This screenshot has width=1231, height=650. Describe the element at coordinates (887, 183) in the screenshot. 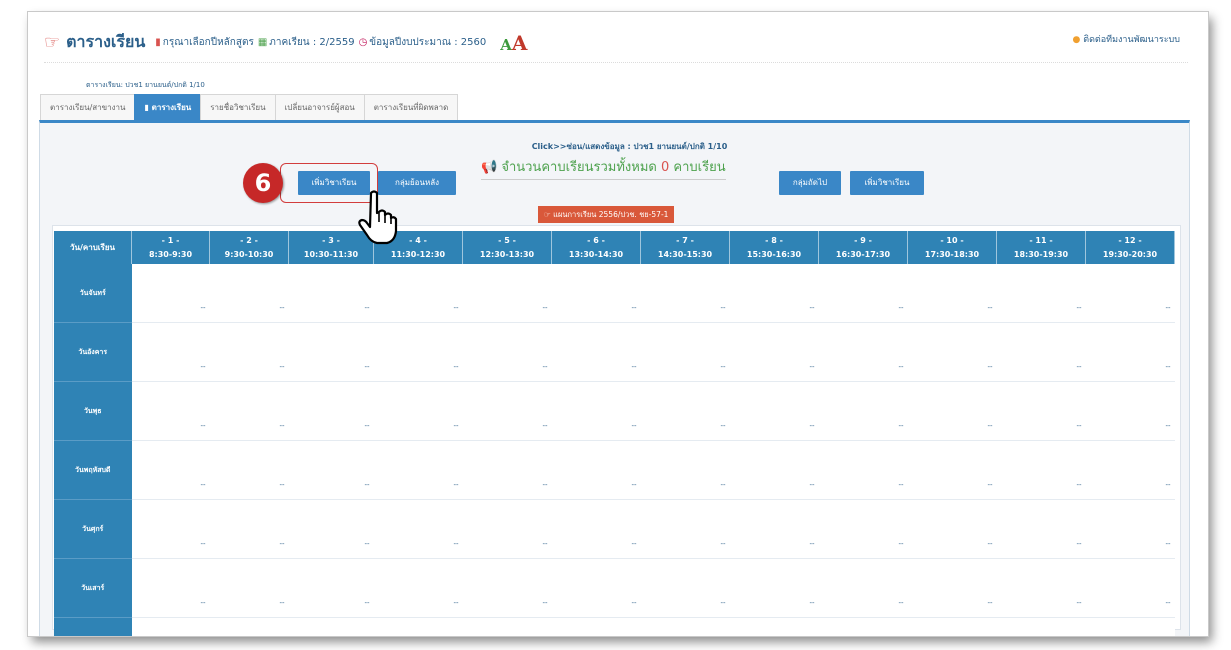

I see `add-subject-button-right: เพิ่มวิชาเรียน` at that location.